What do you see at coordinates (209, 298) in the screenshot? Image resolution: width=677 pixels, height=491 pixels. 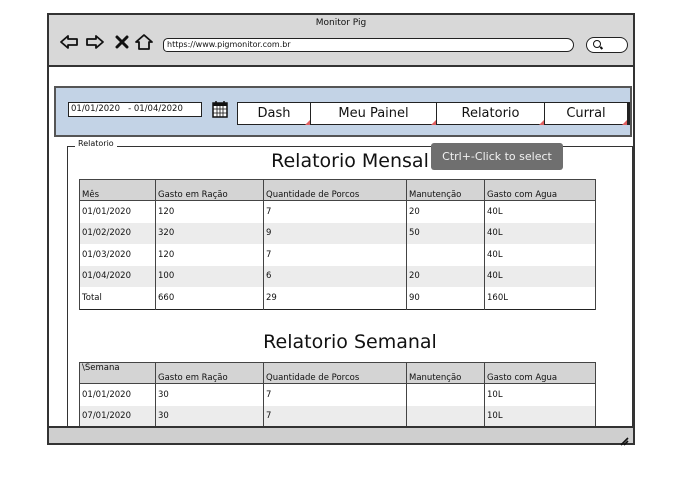 I see `table-cell: 660` at bounding box center [209, 298].